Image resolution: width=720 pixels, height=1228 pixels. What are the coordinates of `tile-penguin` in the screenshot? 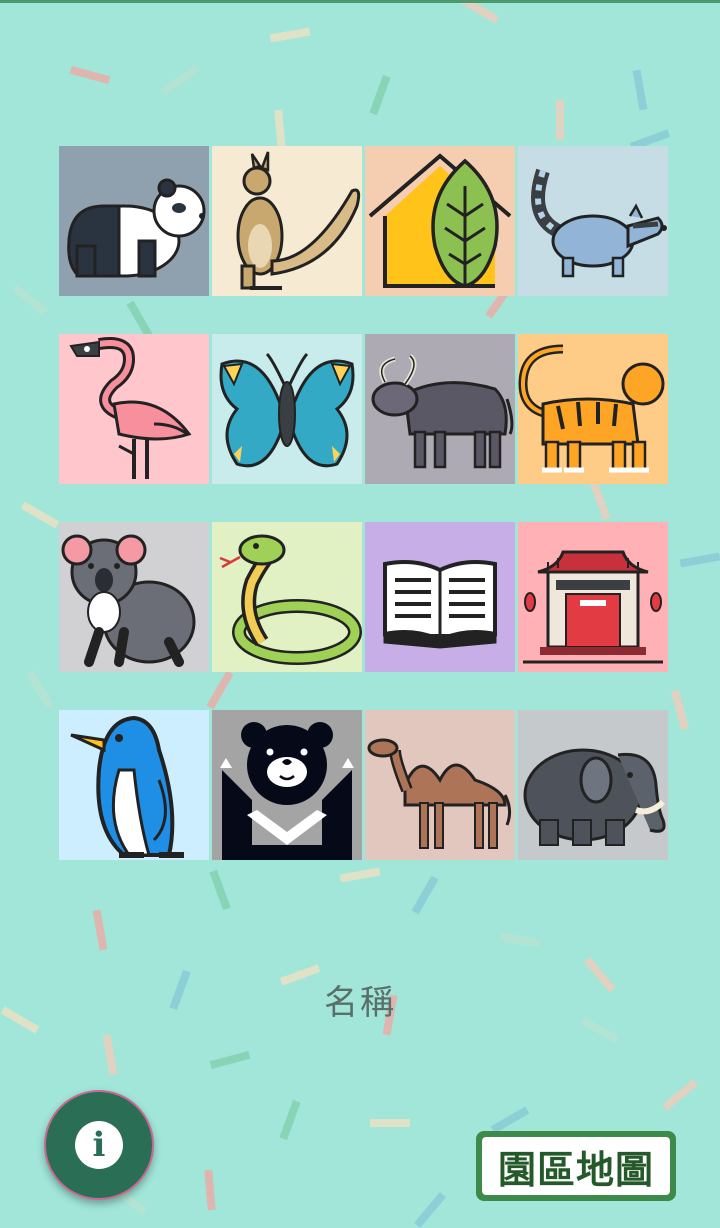 It's located at (134, 785).